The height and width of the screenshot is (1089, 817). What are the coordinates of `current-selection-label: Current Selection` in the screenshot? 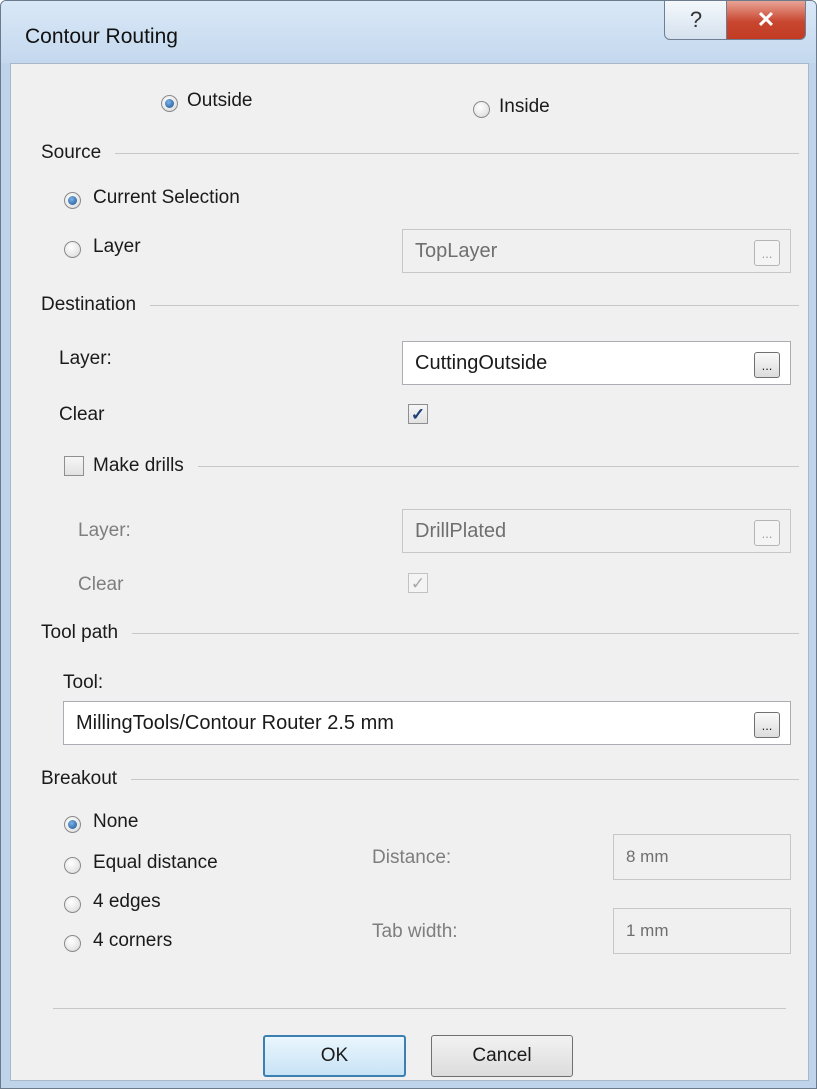 It's located at (166, 198).